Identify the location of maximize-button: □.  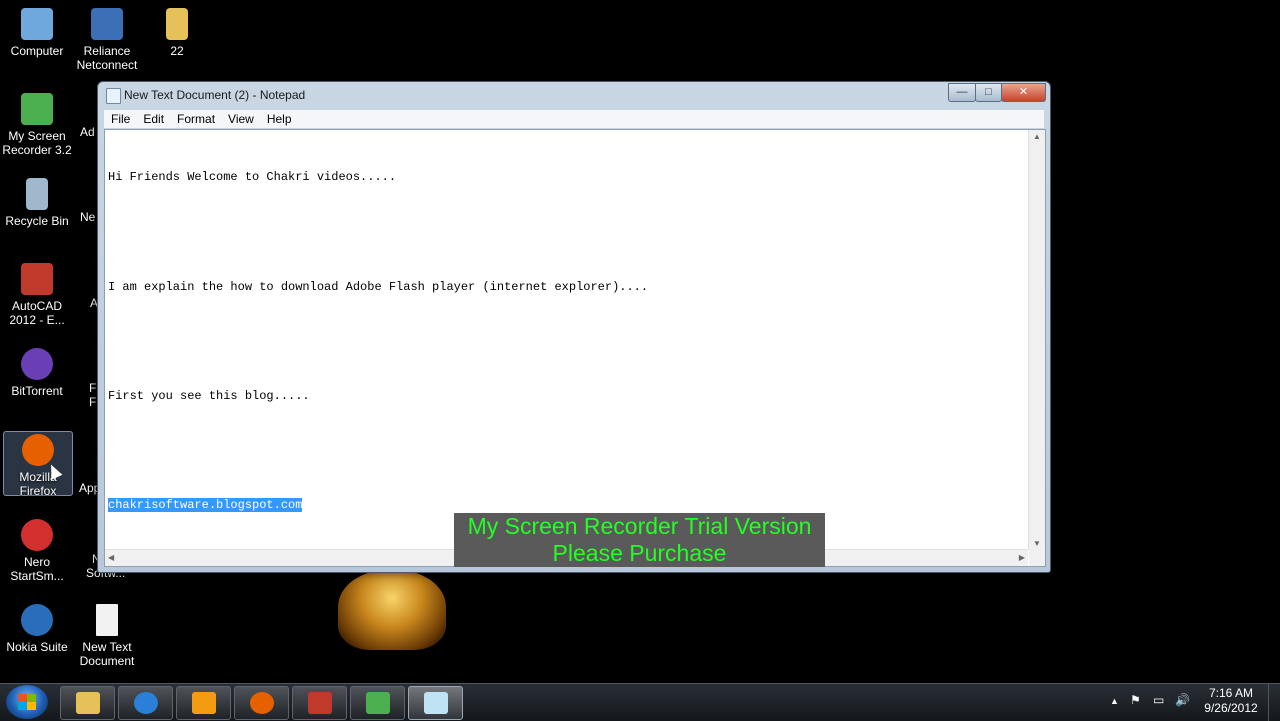
(988, 92).